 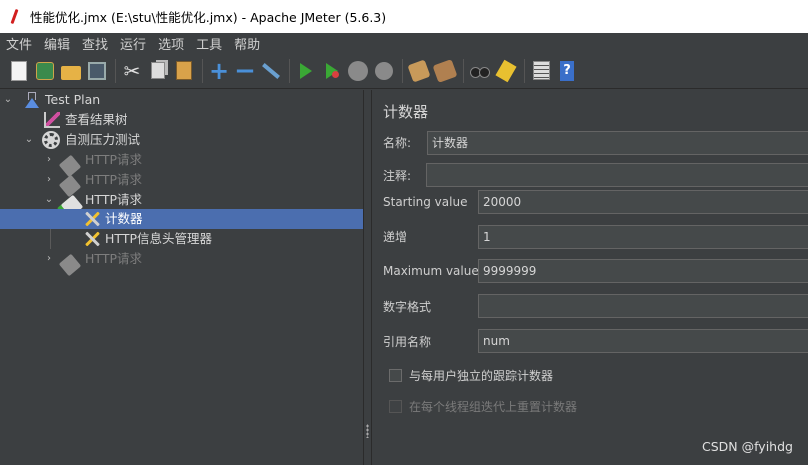 I want to click on menu-edit: 编辑, so click(x=59, y=43).